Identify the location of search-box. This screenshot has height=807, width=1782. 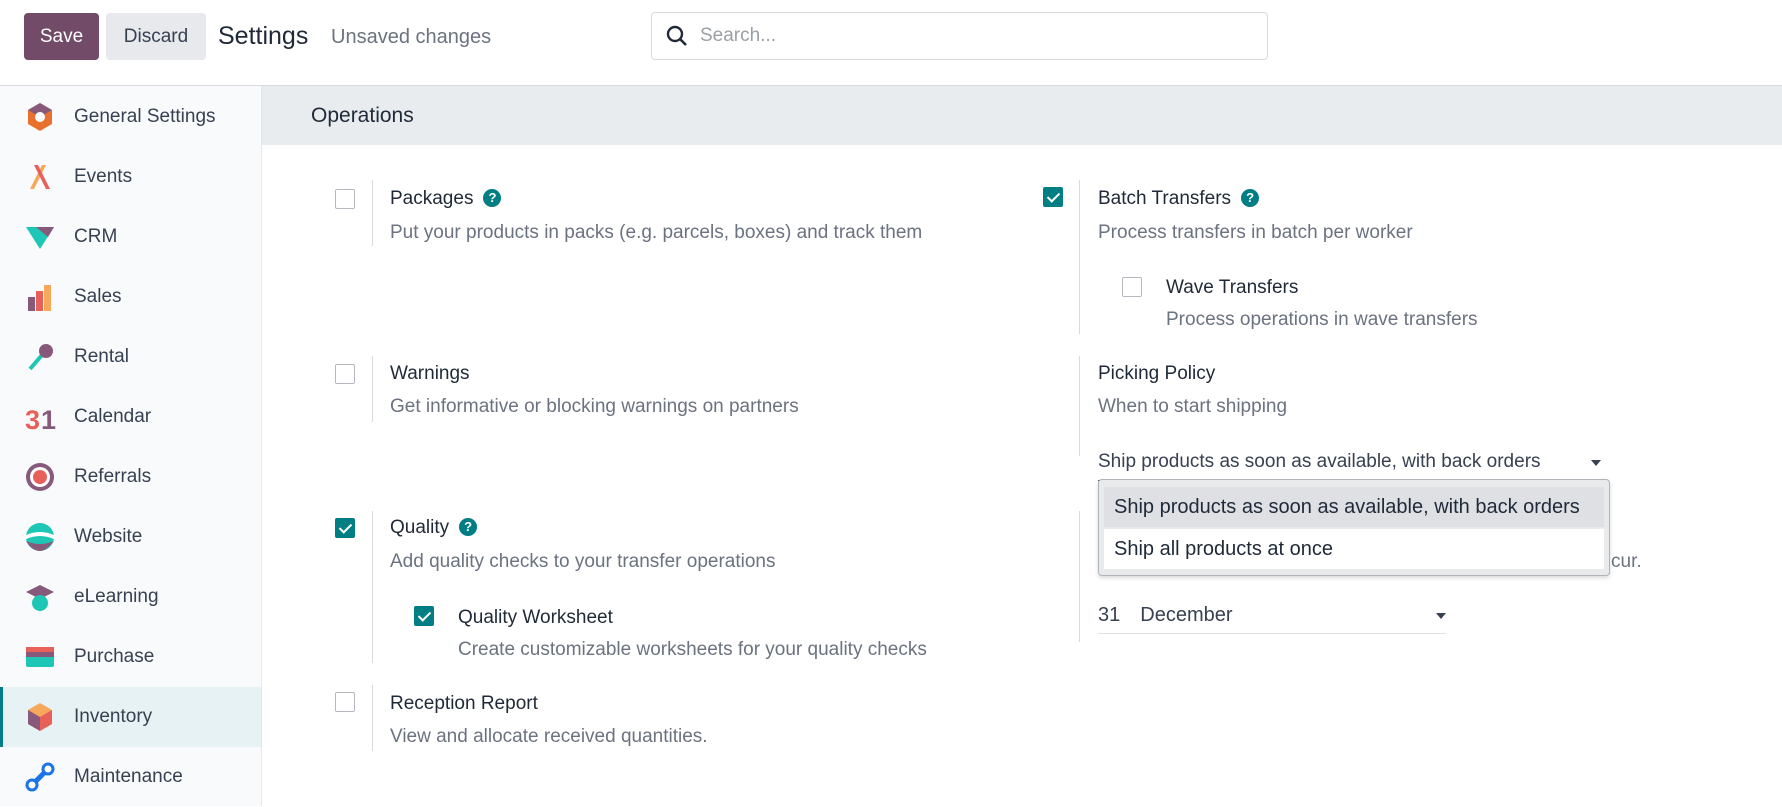
(959, 36).